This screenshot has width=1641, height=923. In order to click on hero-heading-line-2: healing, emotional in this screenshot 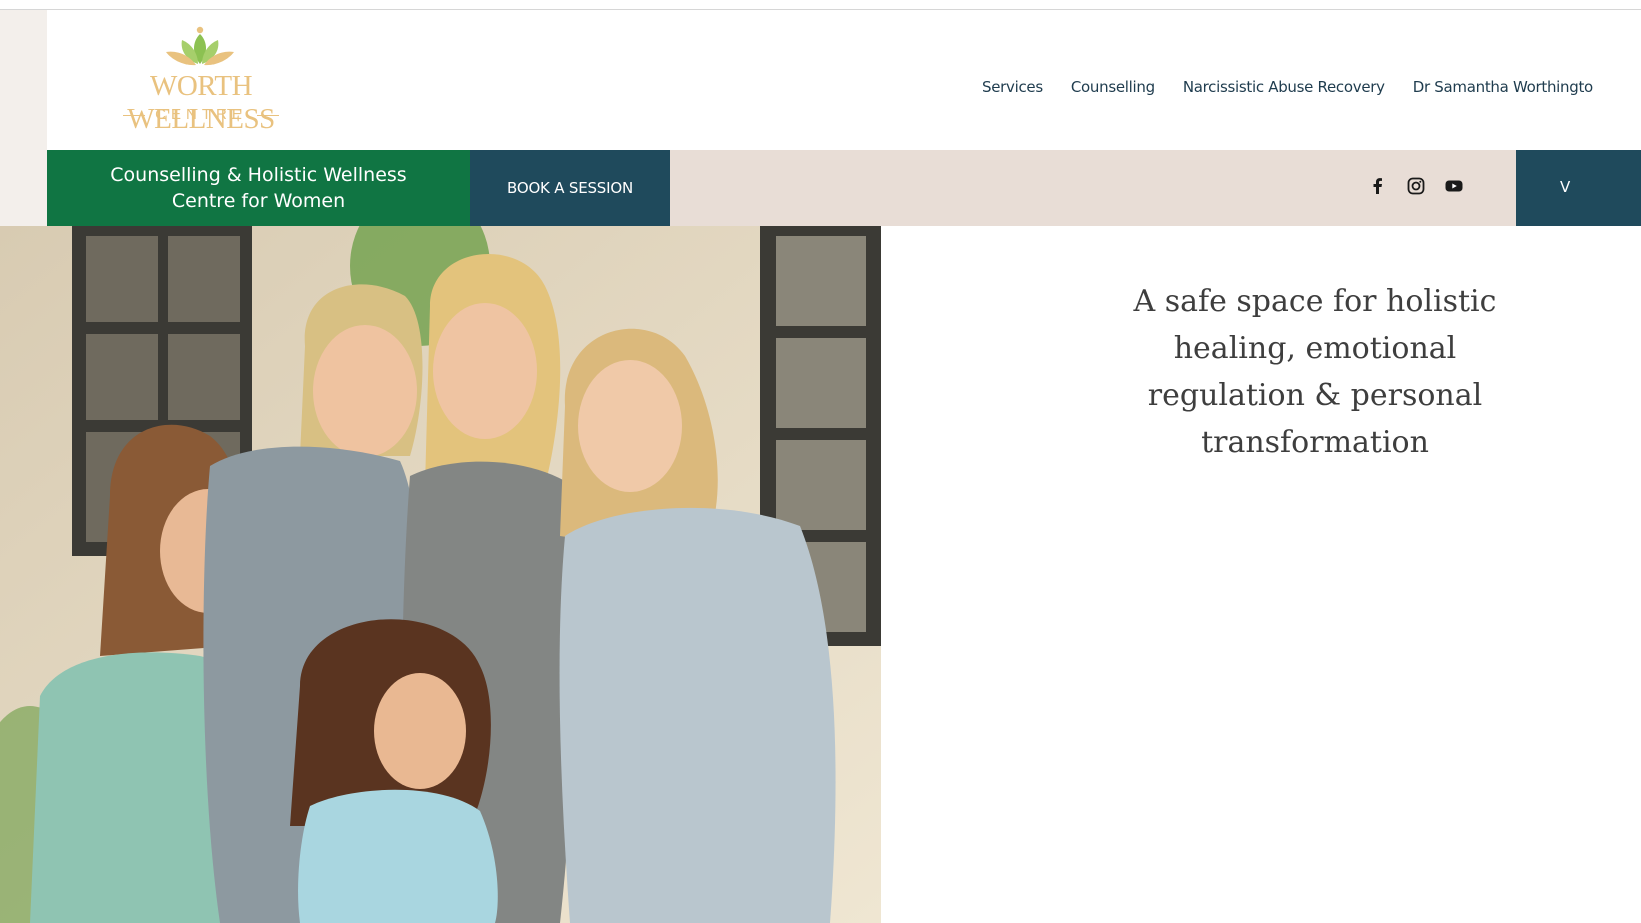, I will do `click(1315, 348)`.